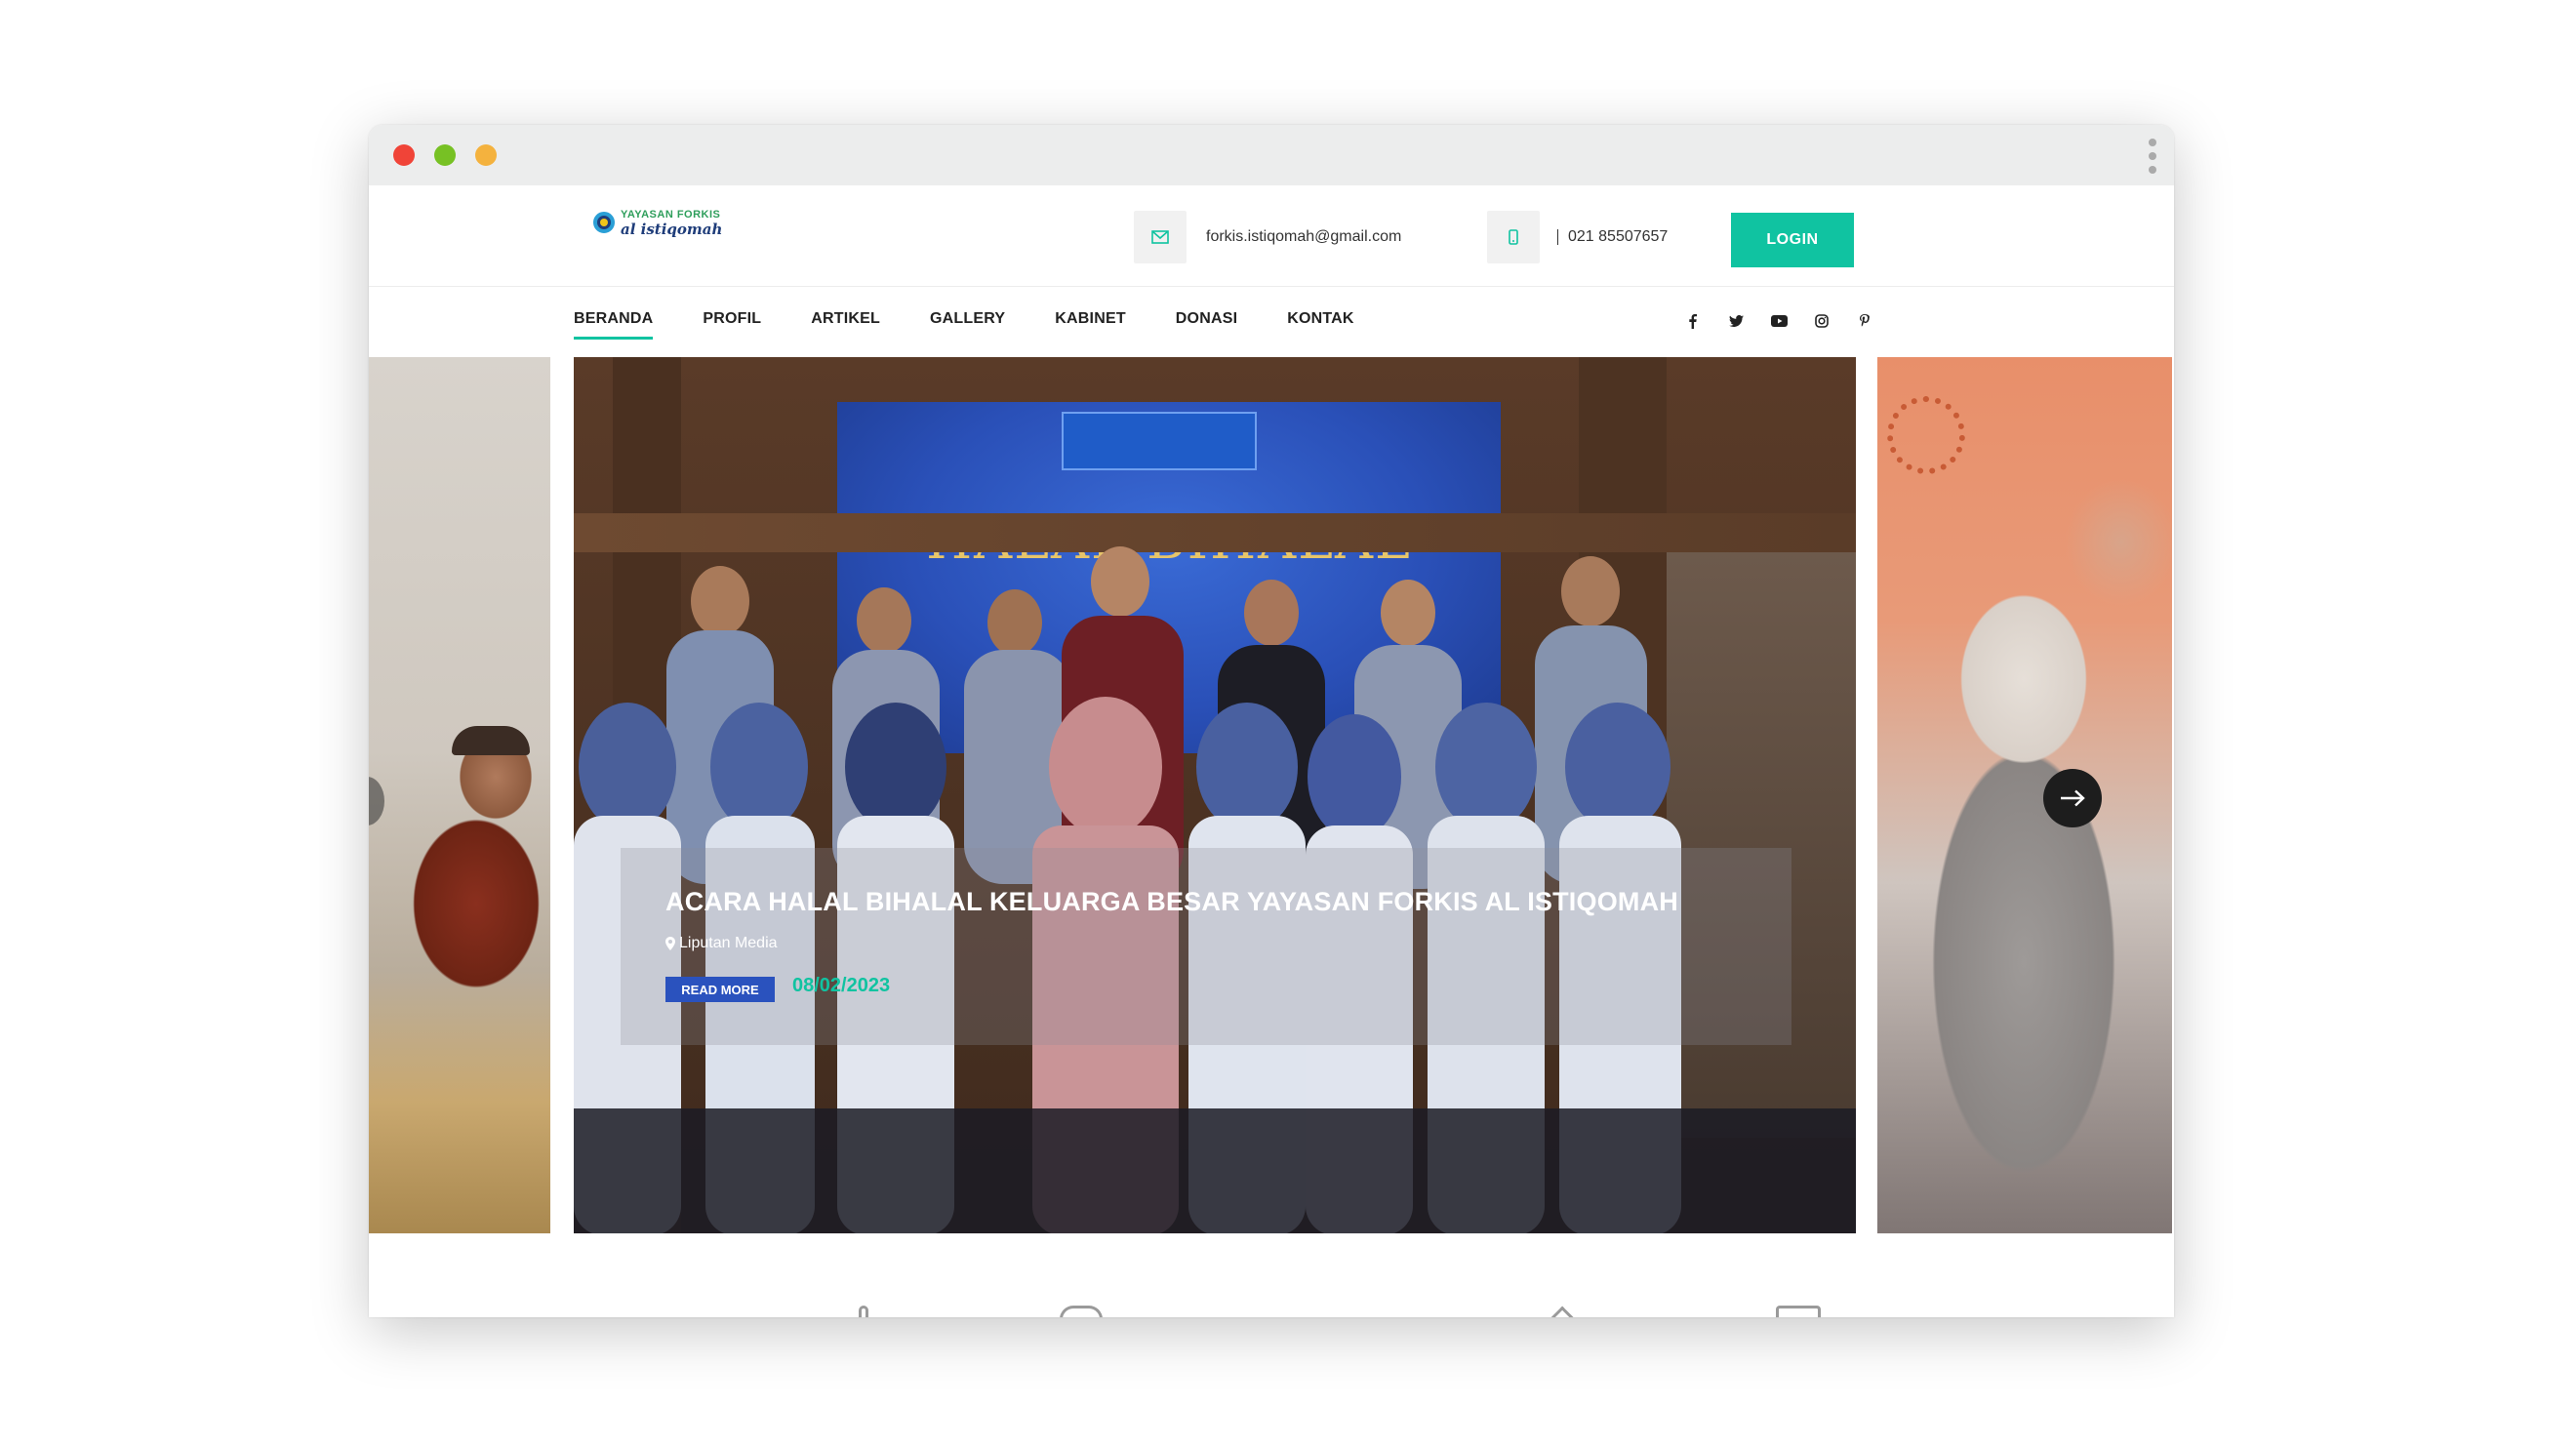 The image size is (2576, 1449). I want to click on browser-titlebar, so click(1271, 155).